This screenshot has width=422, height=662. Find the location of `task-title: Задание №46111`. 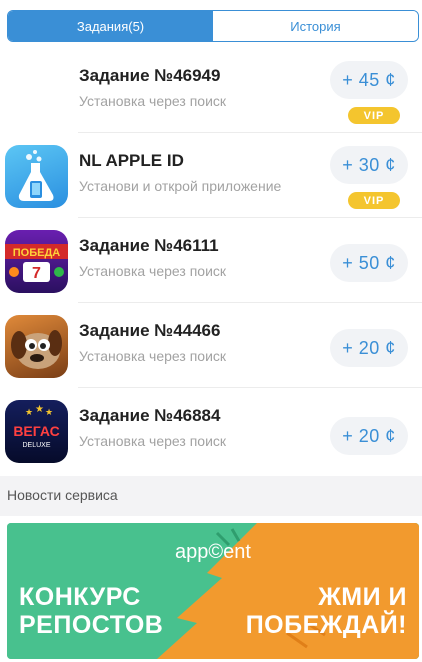

task-title: Задание №46111 is located at coordinates (149, 245).